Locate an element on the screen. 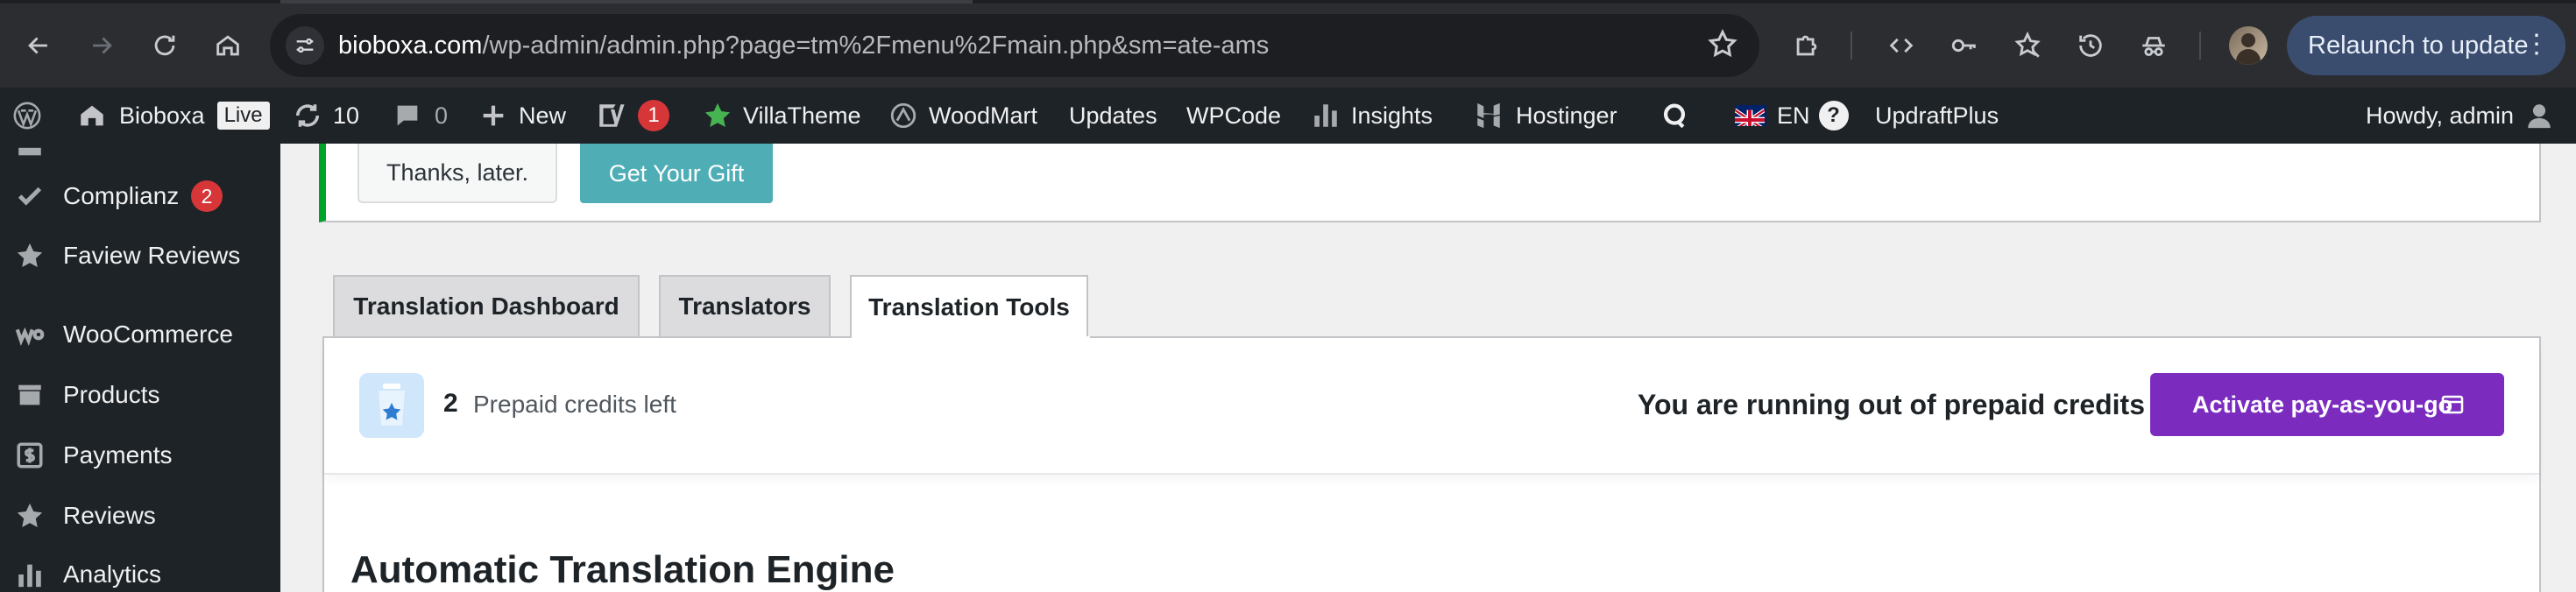 The image size is (2576, 592). credits-jar-icon is located at coordinates (391, 405).